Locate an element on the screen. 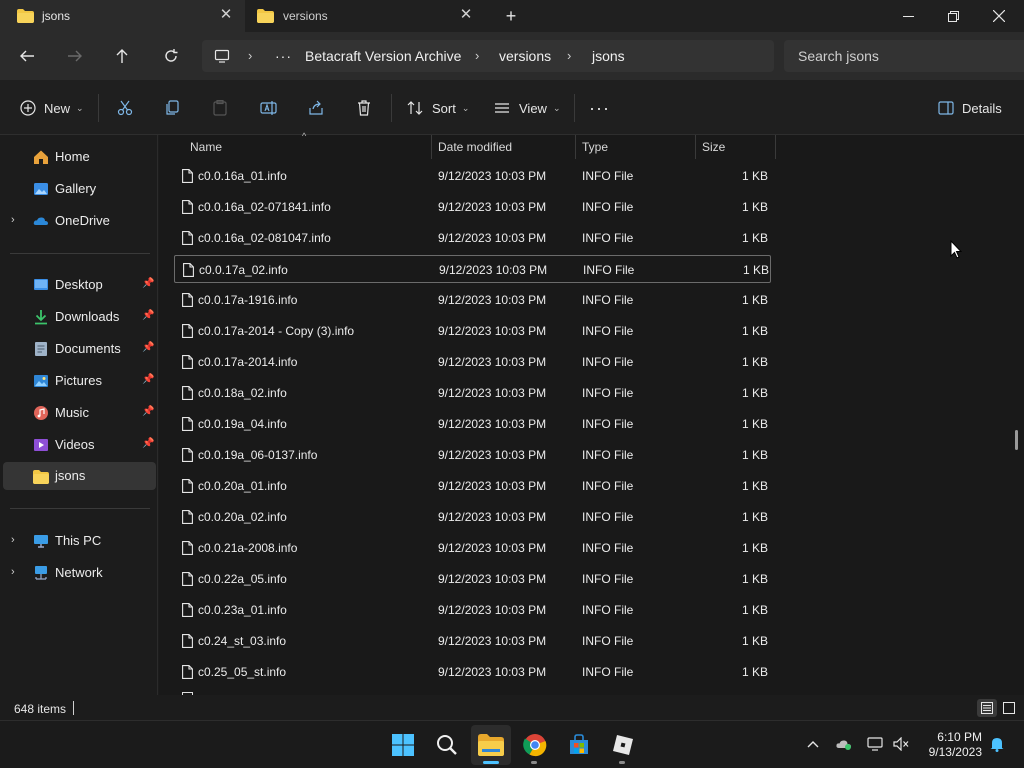 The height and width of the screenshot is (768, 1024). sidebar-item-jsons: jsons is located at coordinates (79, 476).